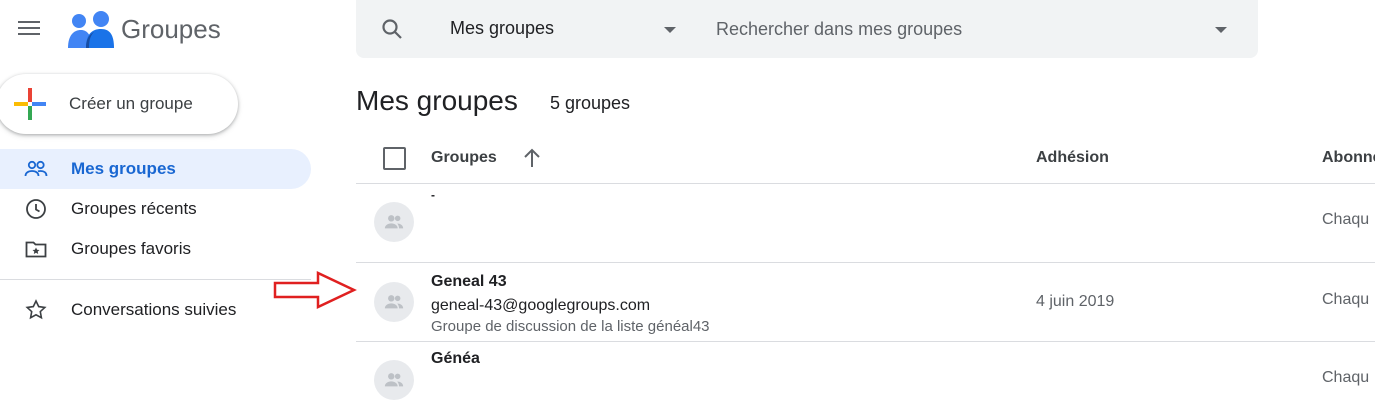 The height and width of the screenshot is (400, 1375). I want to click on group-email: geneal-43@googlegroups.com, so click(541, 305).